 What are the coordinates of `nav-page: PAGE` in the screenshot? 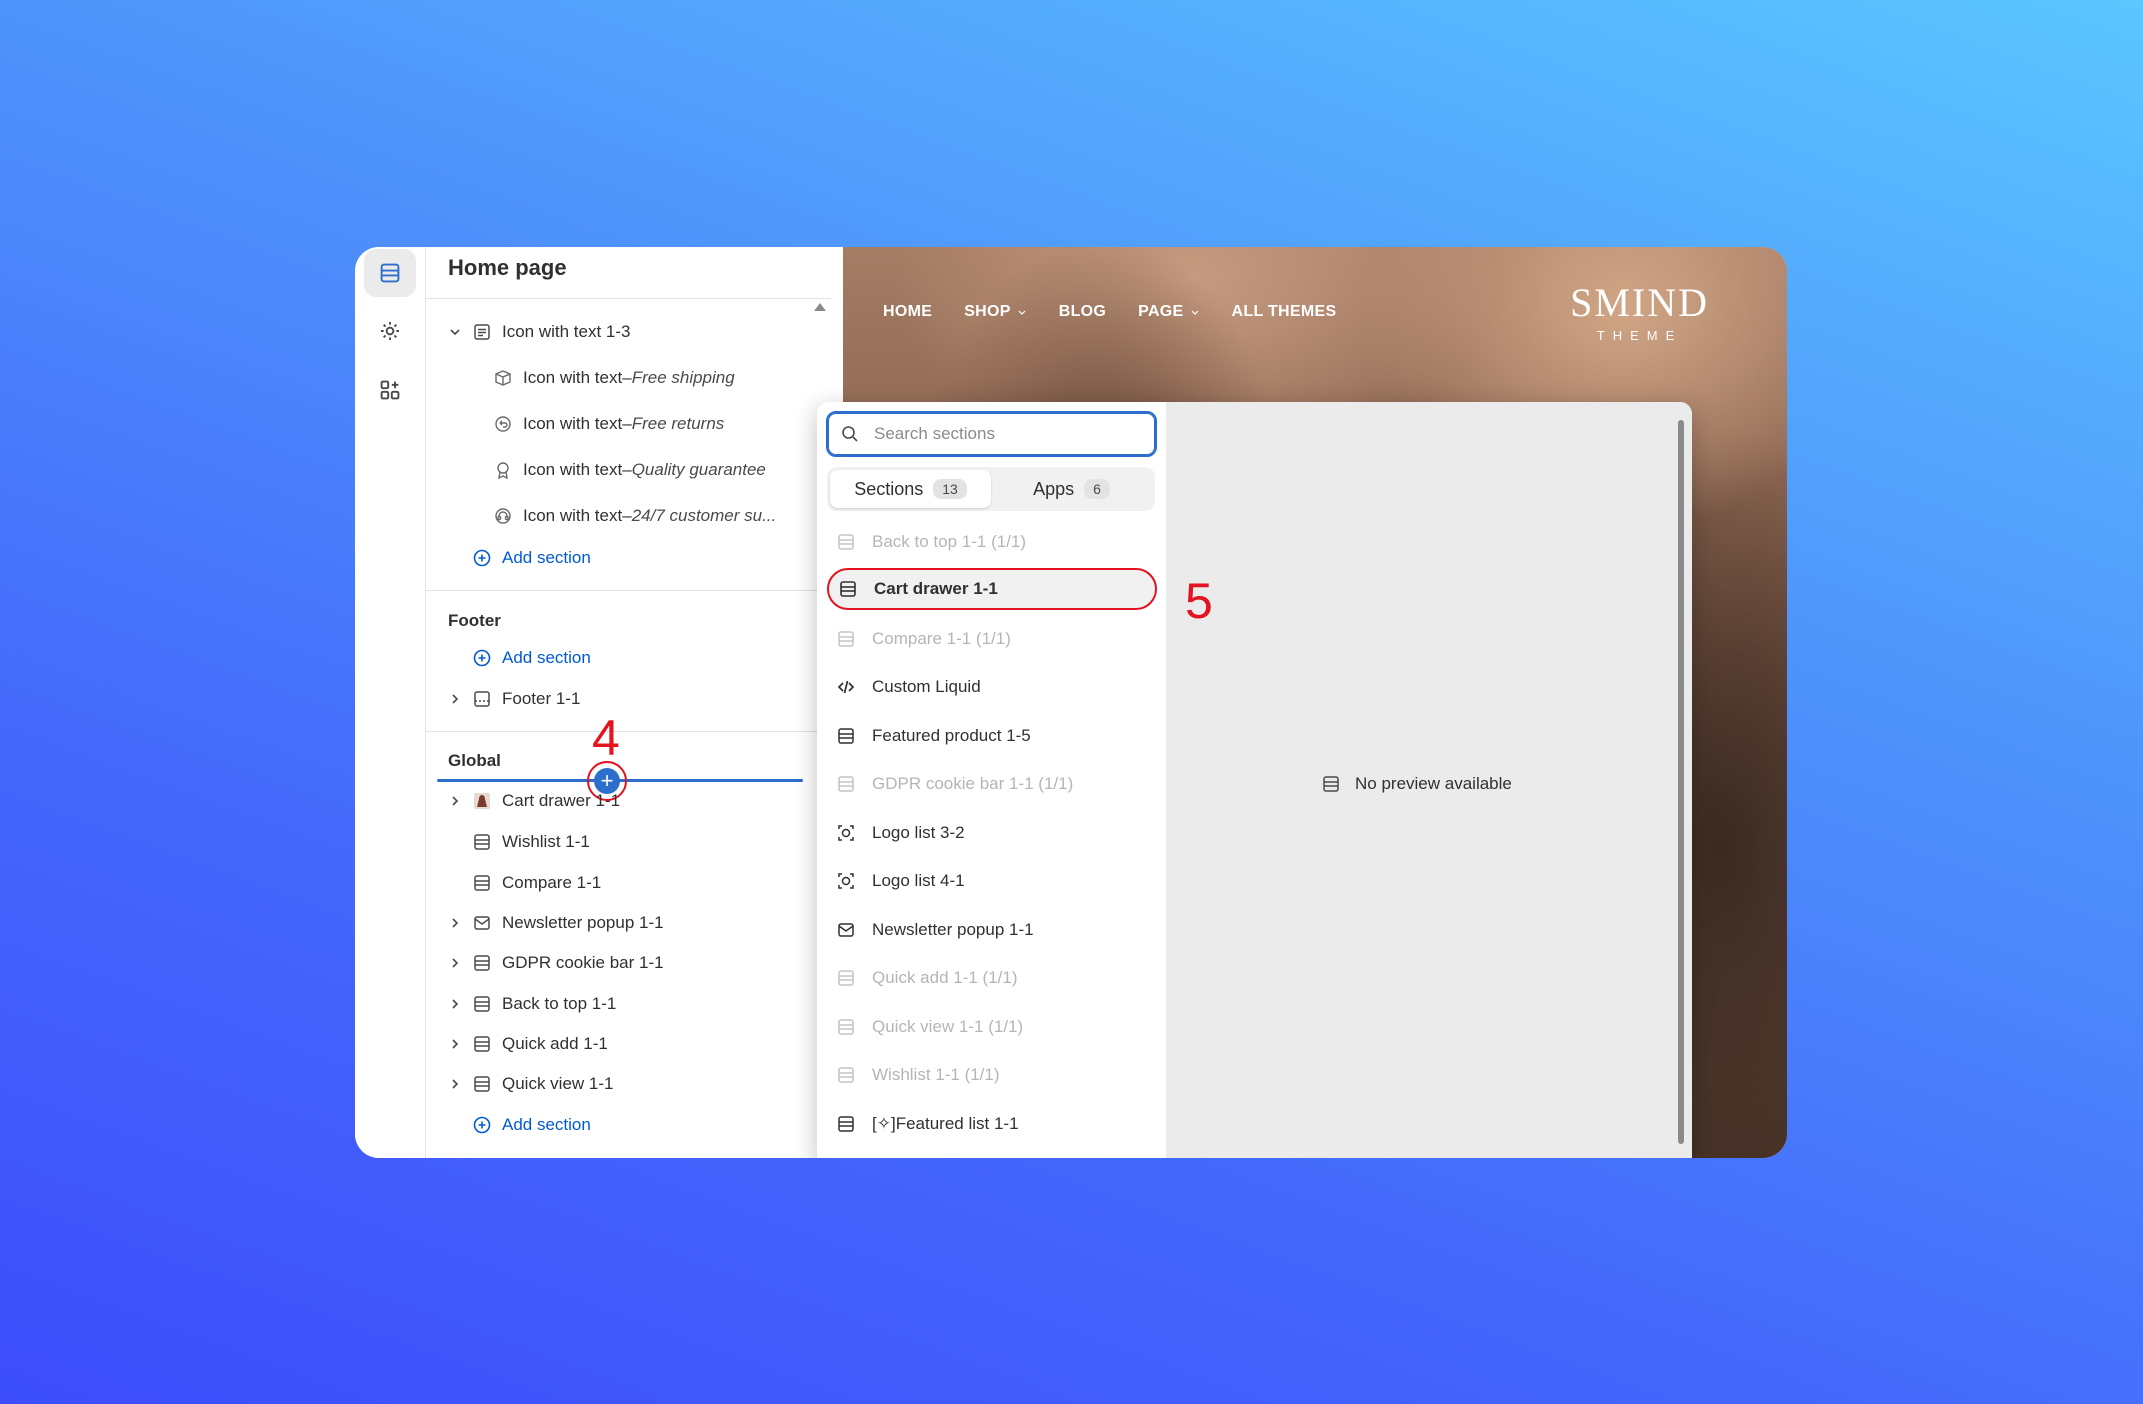 It's located at (1168, 312).